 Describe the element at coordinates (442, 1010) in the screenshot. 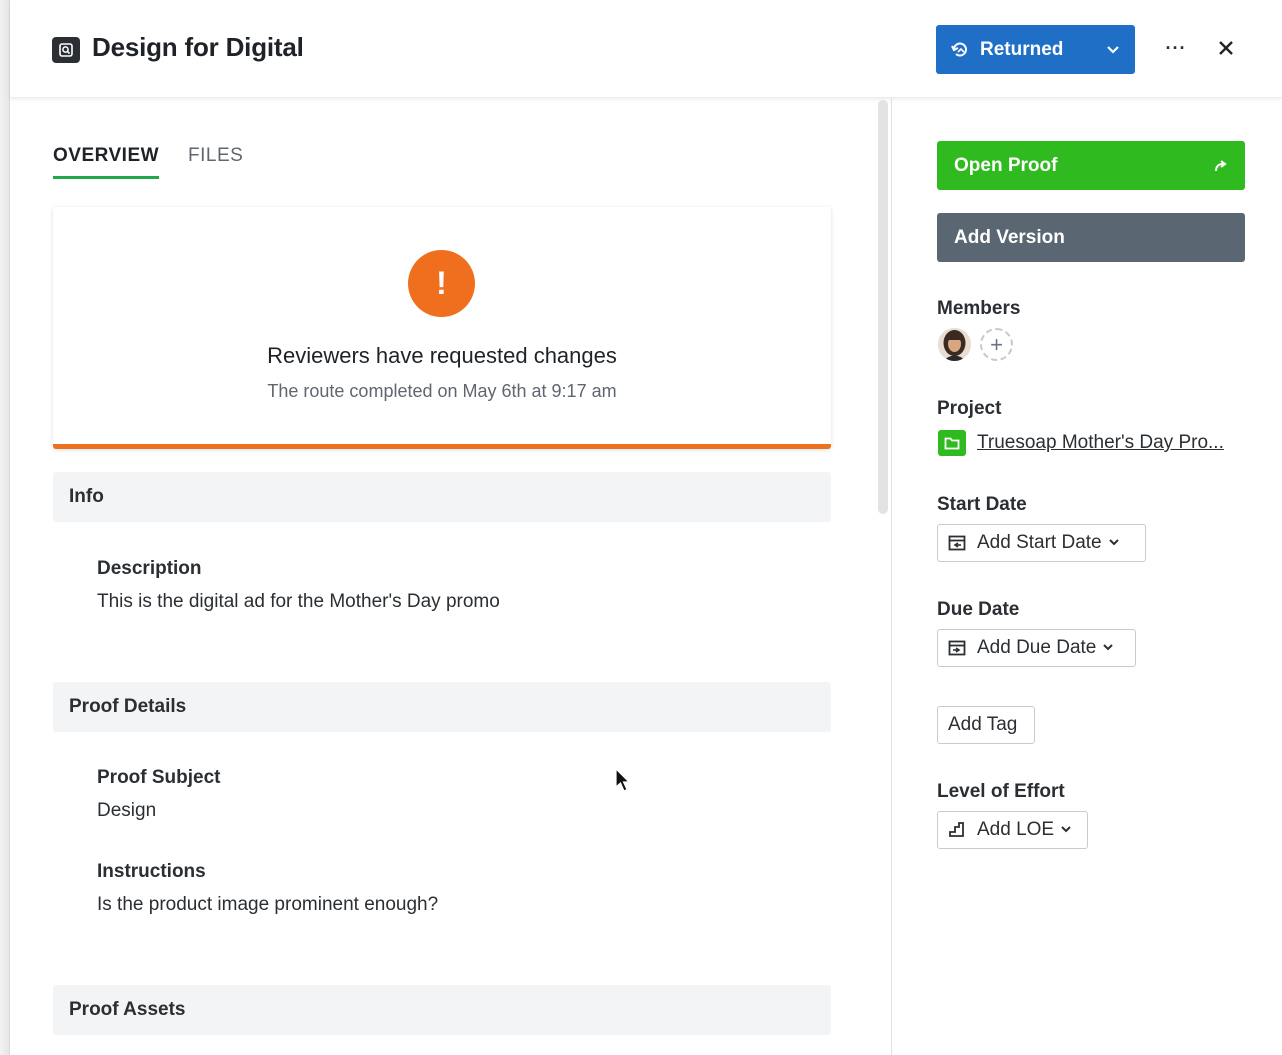

I see `section-proof-assets-header: Proof Assets` at that location.